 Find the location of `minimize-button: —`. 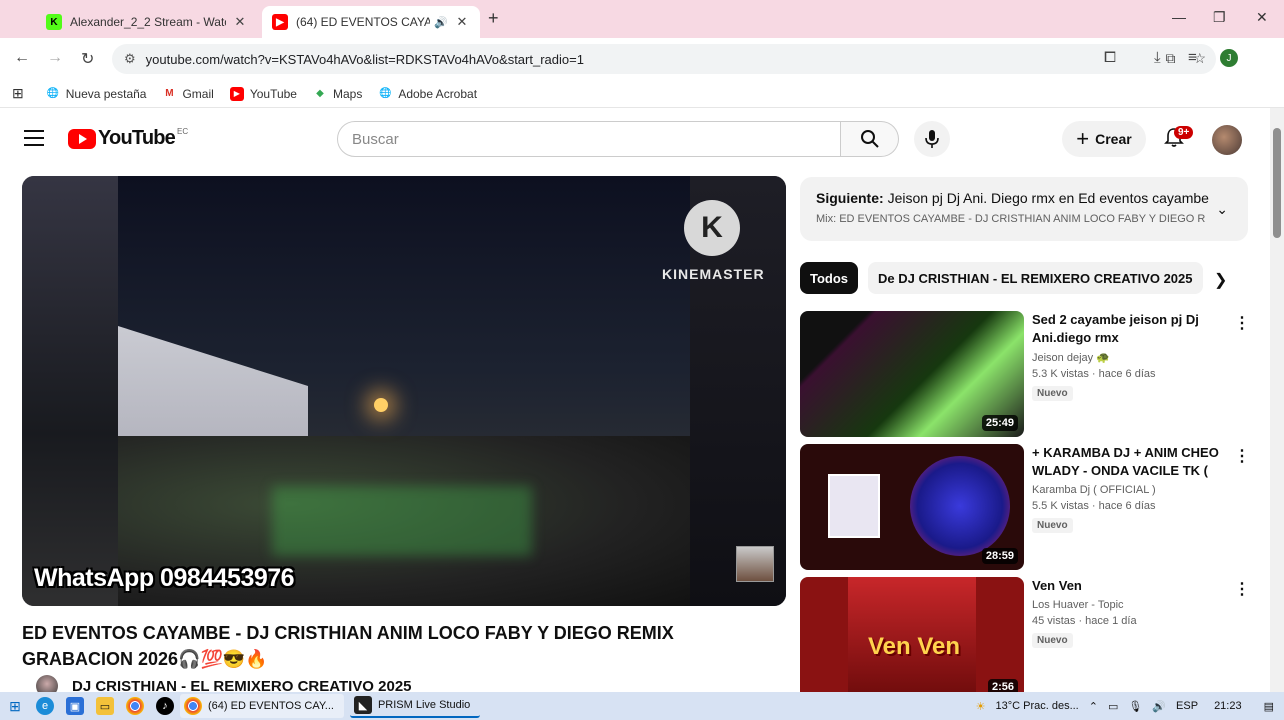

minimize-button: — is located at coordinates (1179, 17).